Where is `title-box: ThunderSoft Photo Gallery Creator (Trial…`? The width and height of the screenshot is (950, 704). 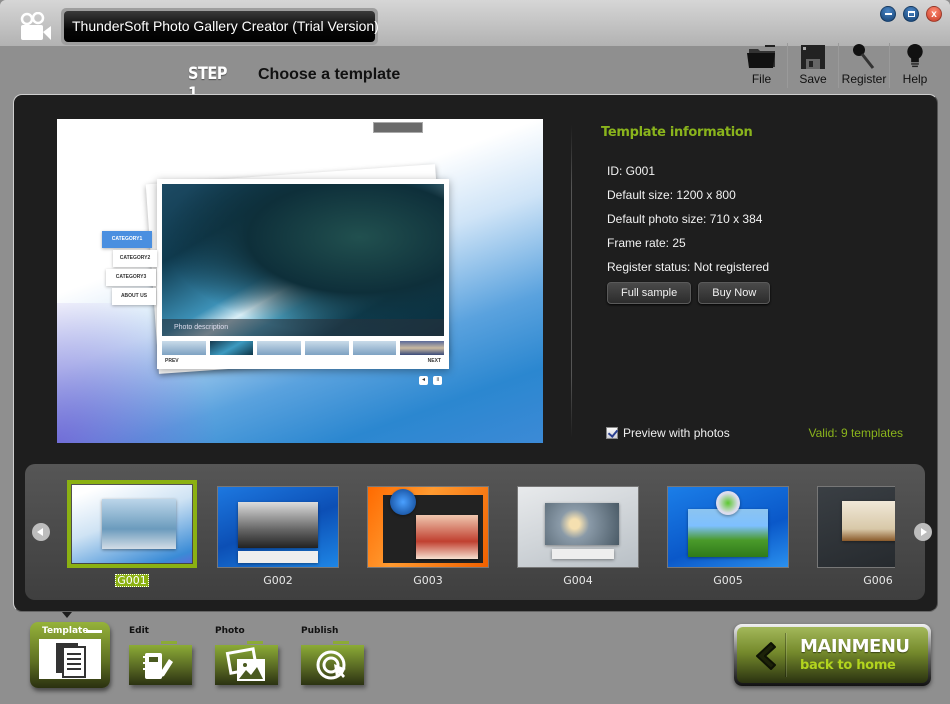
title-box: ThunderSoft Photo Gallery Creator (Trial… is located at coordinates (220, 26).